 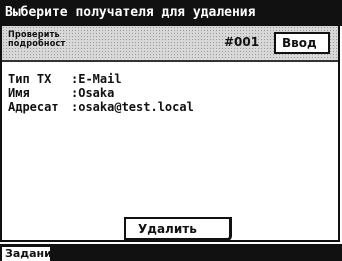 What do you see at coordinates (170, 44) in the screenshot?
I see `header-strip: Проверить подробност #001 Ввод` at bounding box center [170, 44].